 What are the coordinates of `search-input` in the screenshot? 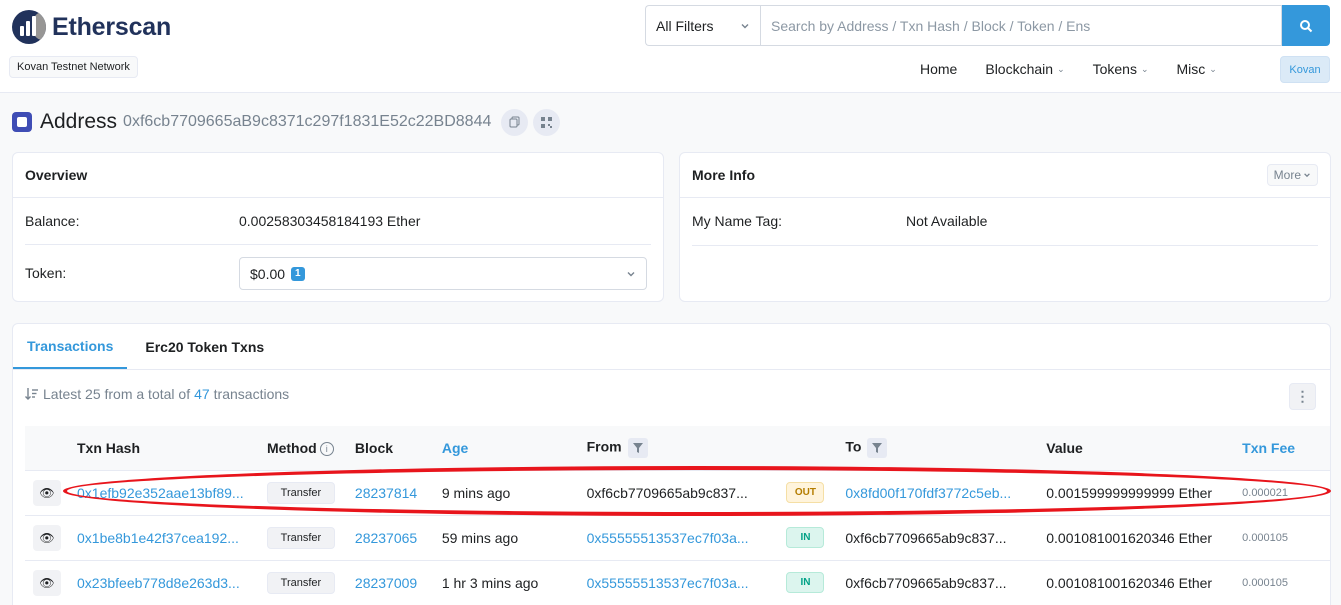 It's located at (1021, 25).